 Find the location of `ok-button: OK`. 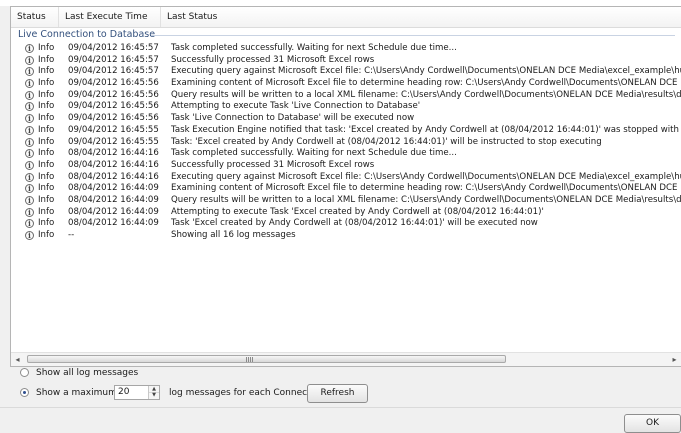

ok-button: OK is located at coordinates (652, 423).